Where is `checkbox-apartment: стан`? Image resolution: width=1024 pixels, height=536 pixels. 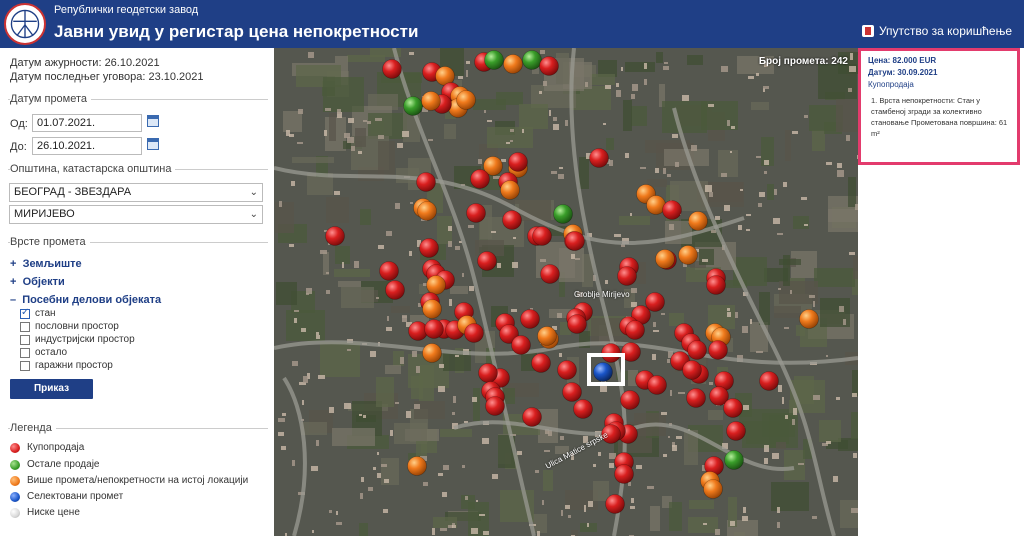 checkbox-apartment: стан is located at coordinates (38, 313).